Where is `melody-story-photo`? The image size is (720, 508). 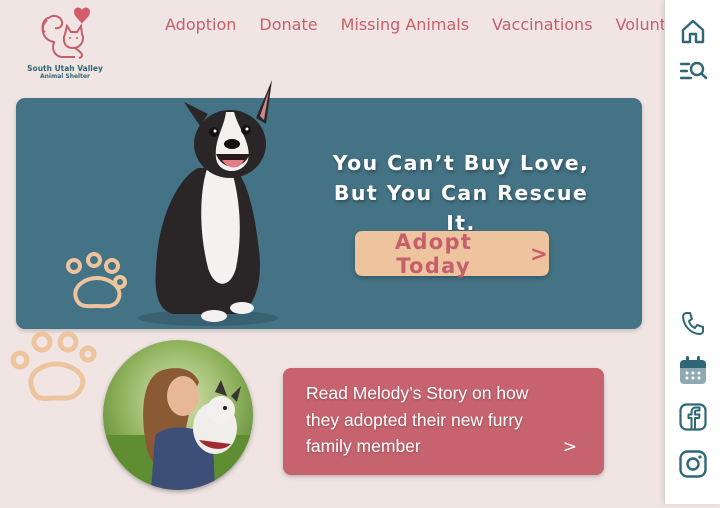
melody-story-photo is located at coordinates (178, 415).